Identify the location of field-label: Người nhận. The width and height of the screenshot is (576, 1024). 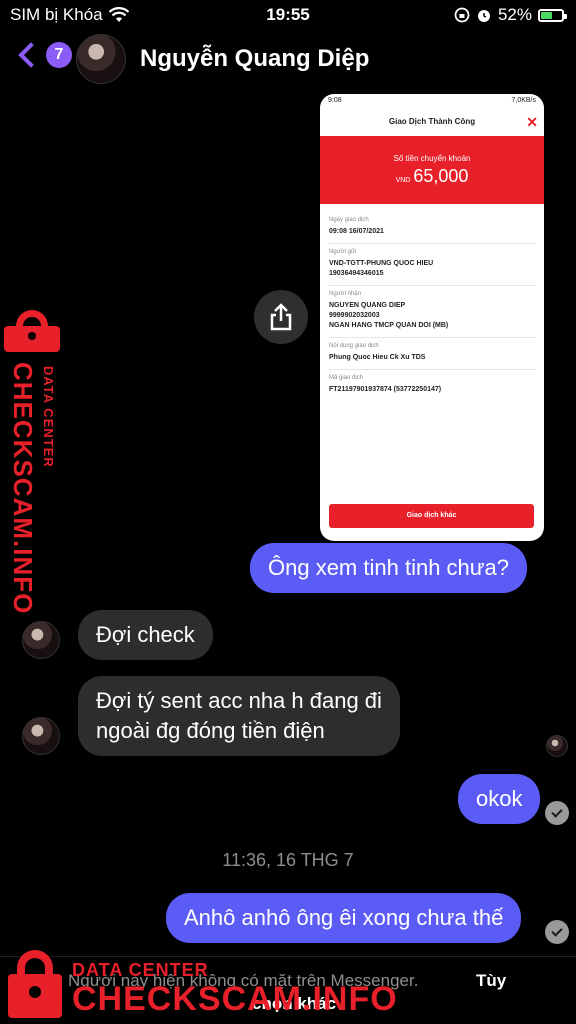
(345, 294).